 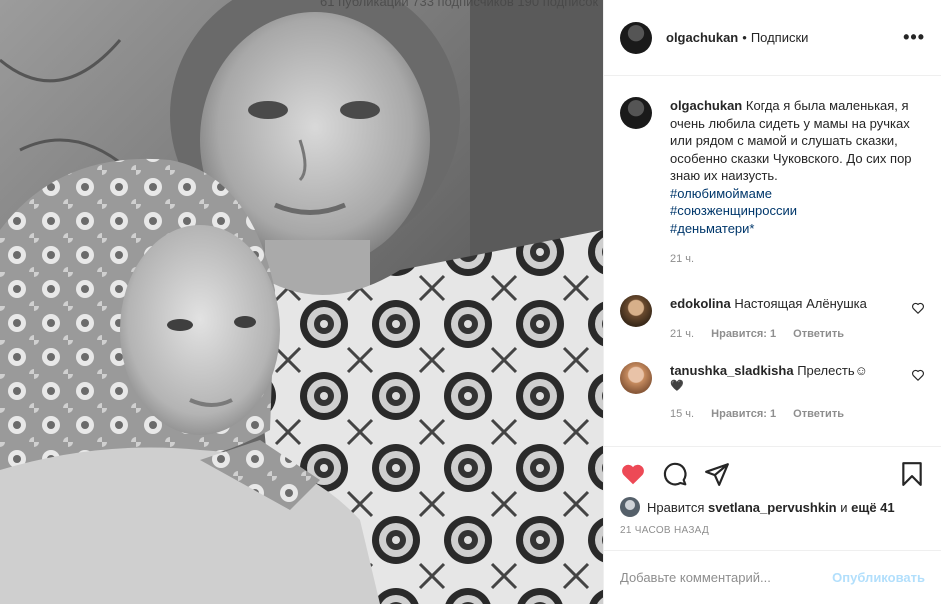 What do you see at coordinates (633, 474) in the screenshot?
I see `like-heart-icon` at bounding box center [633, 474].